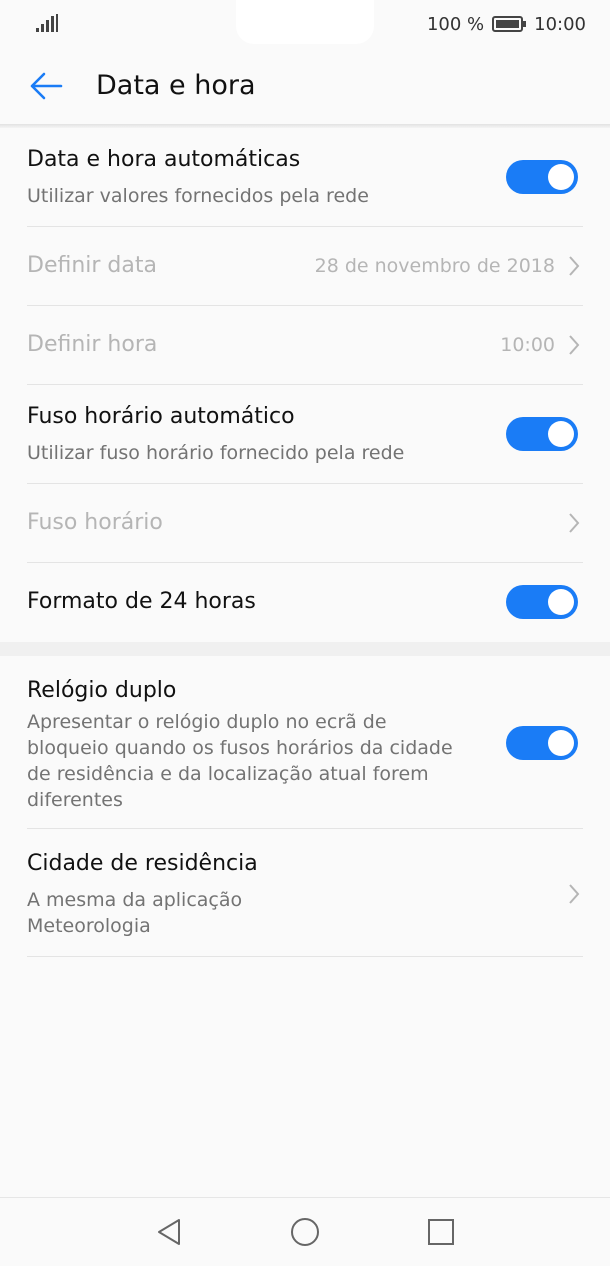 This screenshot has width=610, height=1266. What do you see at coordinates (305, 266) in the screenshot?
I see `set-date-row: Definir data 28 de novembro de 2018` at bounding box center [305, 266].